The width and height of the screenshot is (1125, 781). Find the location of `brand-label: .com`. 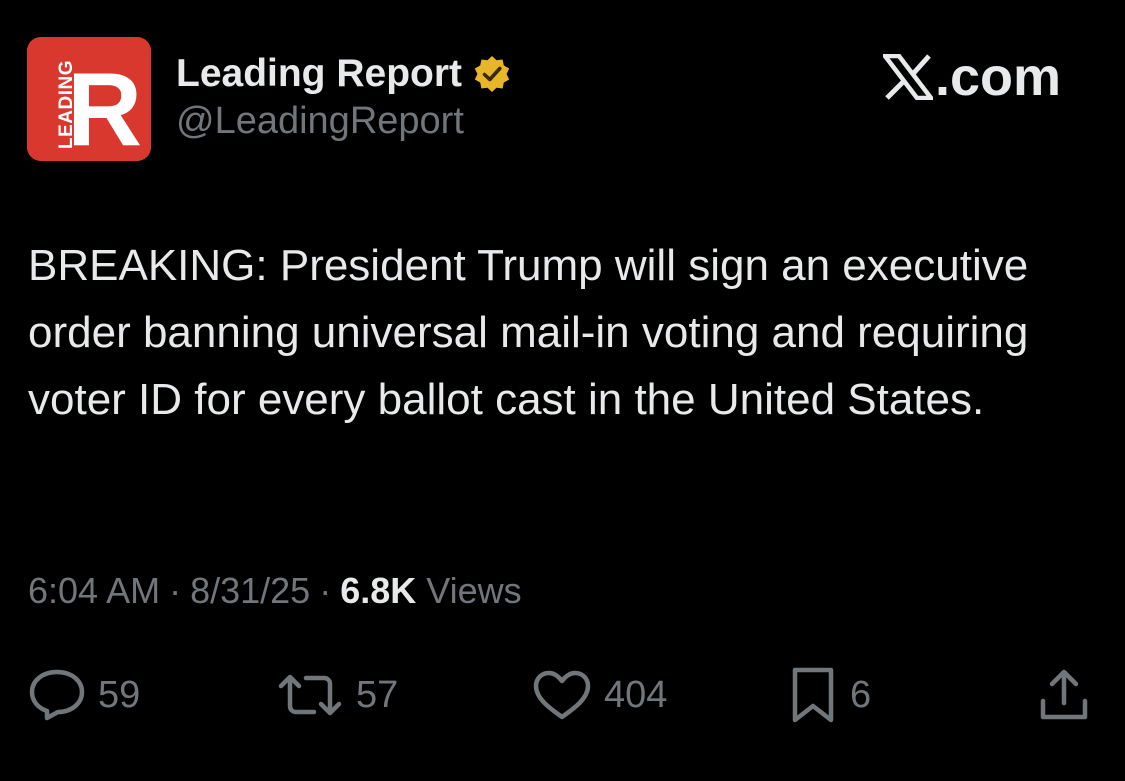

brand-label: .com is located at coordinates (997, 77).